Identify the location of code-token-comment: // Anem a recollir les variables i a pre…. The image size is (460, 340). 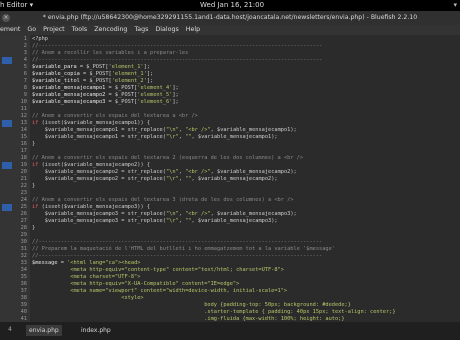
(110, 53).